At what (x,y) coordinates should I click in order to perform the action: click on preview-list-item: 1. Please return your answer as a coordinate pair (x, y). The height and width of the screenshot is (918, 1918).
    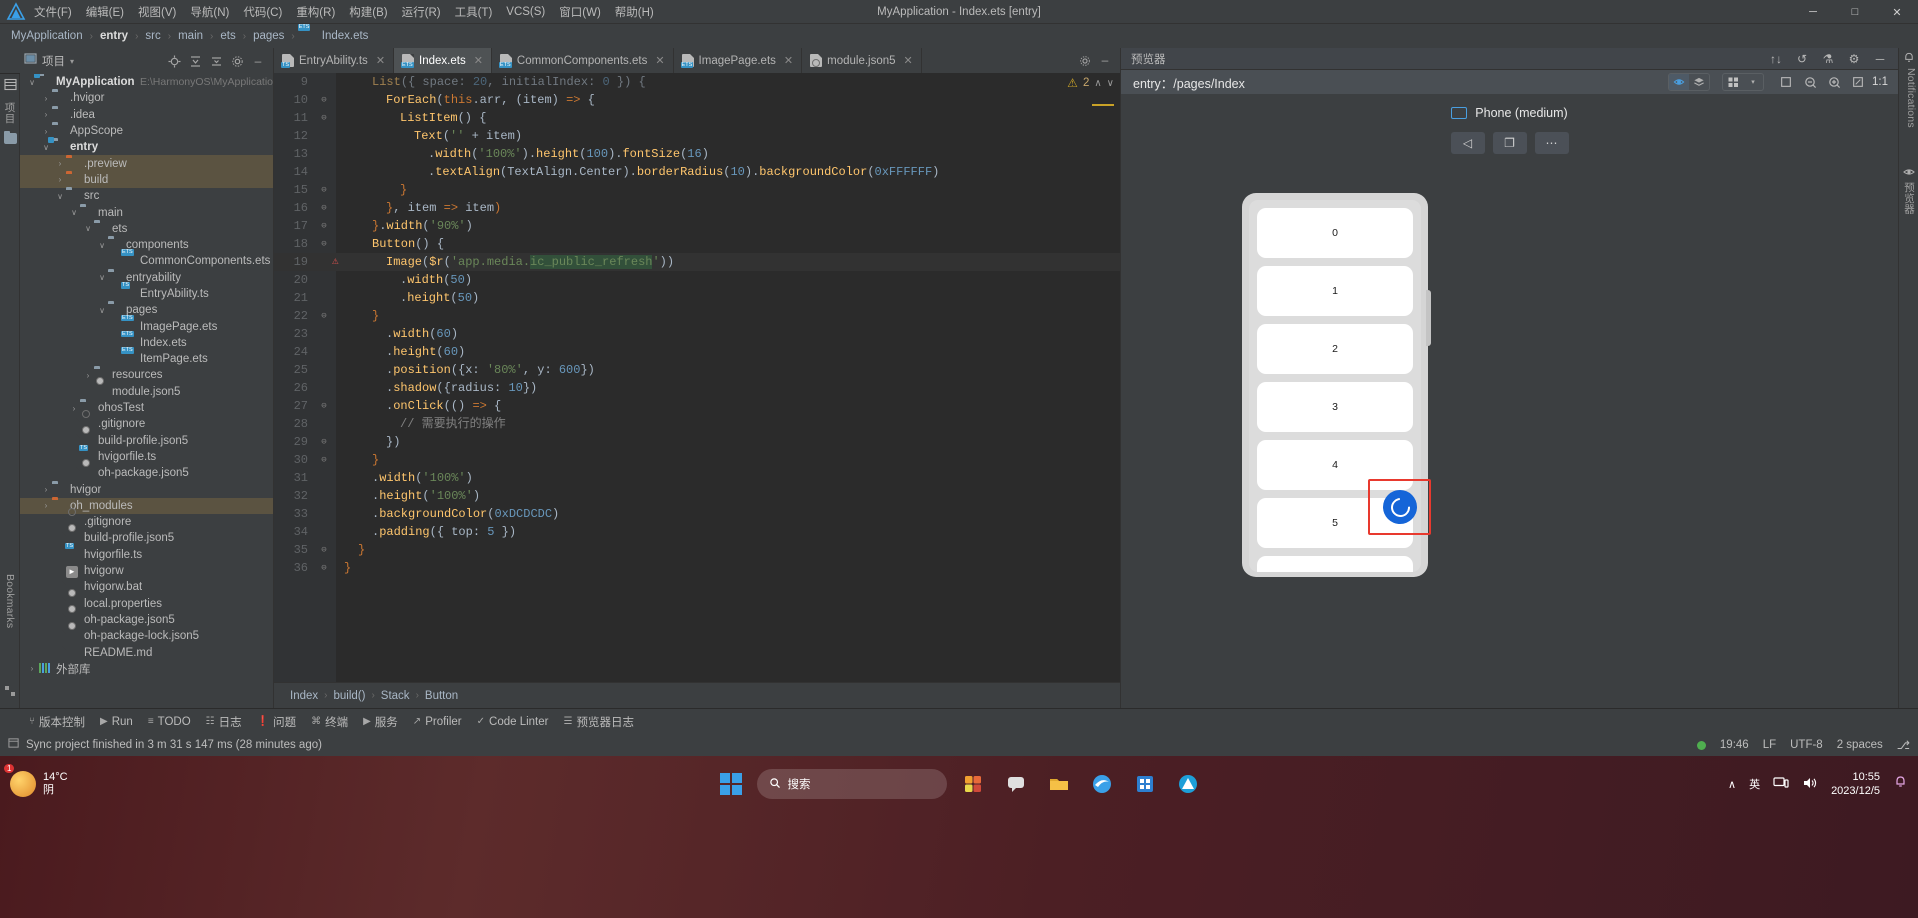
    Looking at the image, I should click on (1335, 291).